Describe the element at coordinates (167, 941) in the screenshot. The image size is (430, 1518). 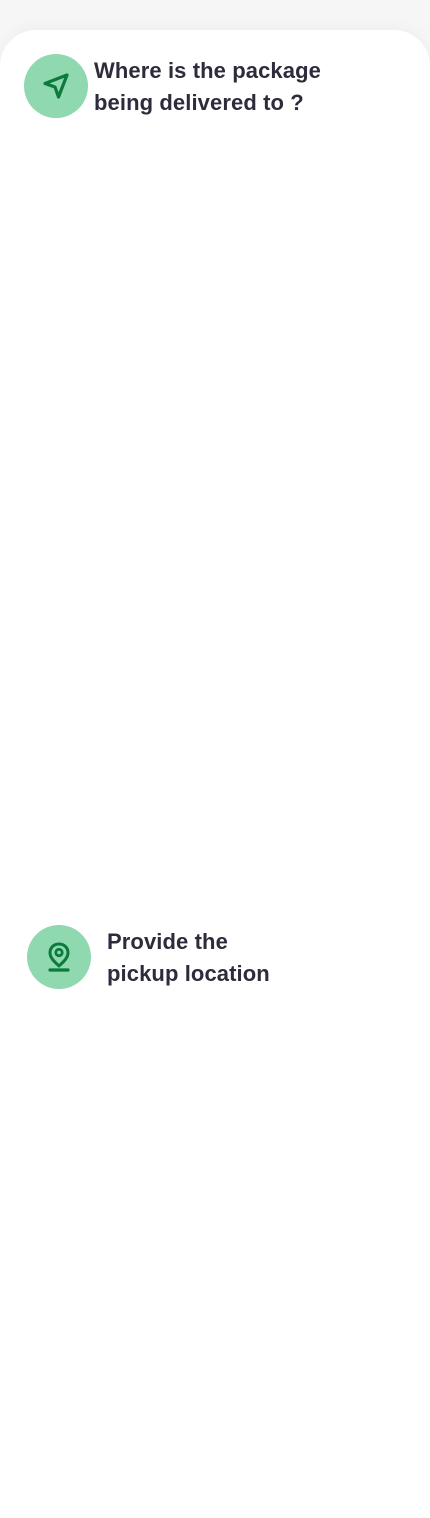
I see `pickup-title-line-1: Provide the` at that location.